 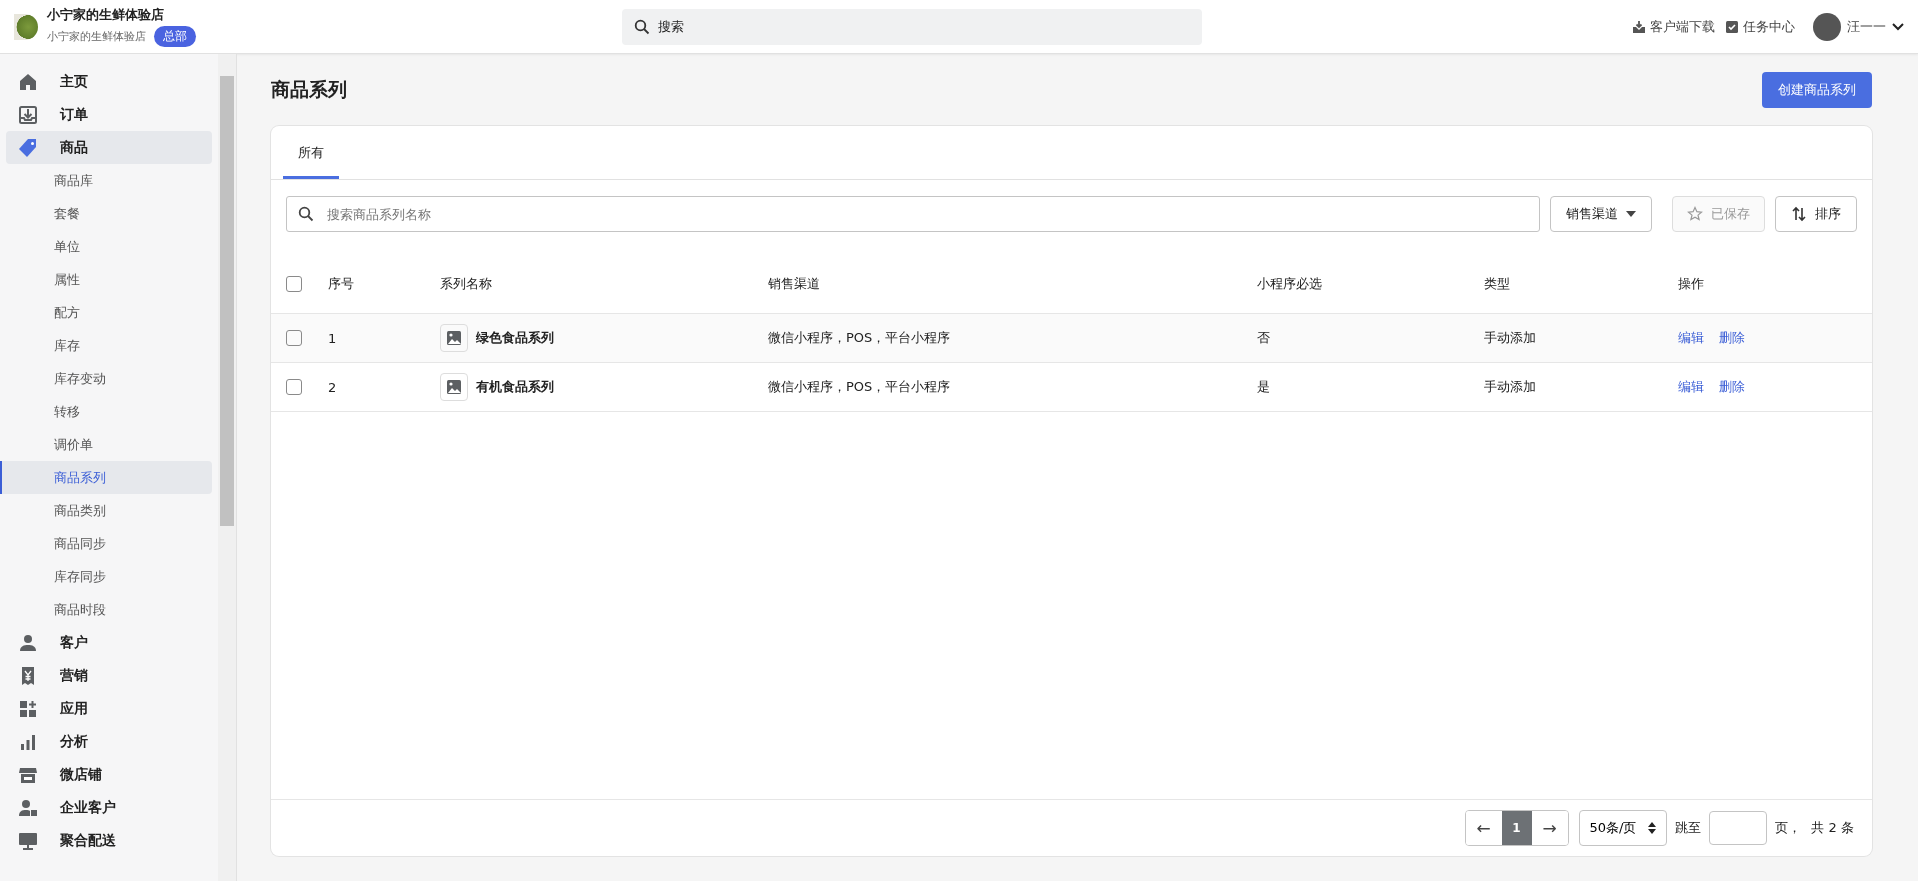 I want to click on sort-arrows-icon, so click(x=1799, y=214).